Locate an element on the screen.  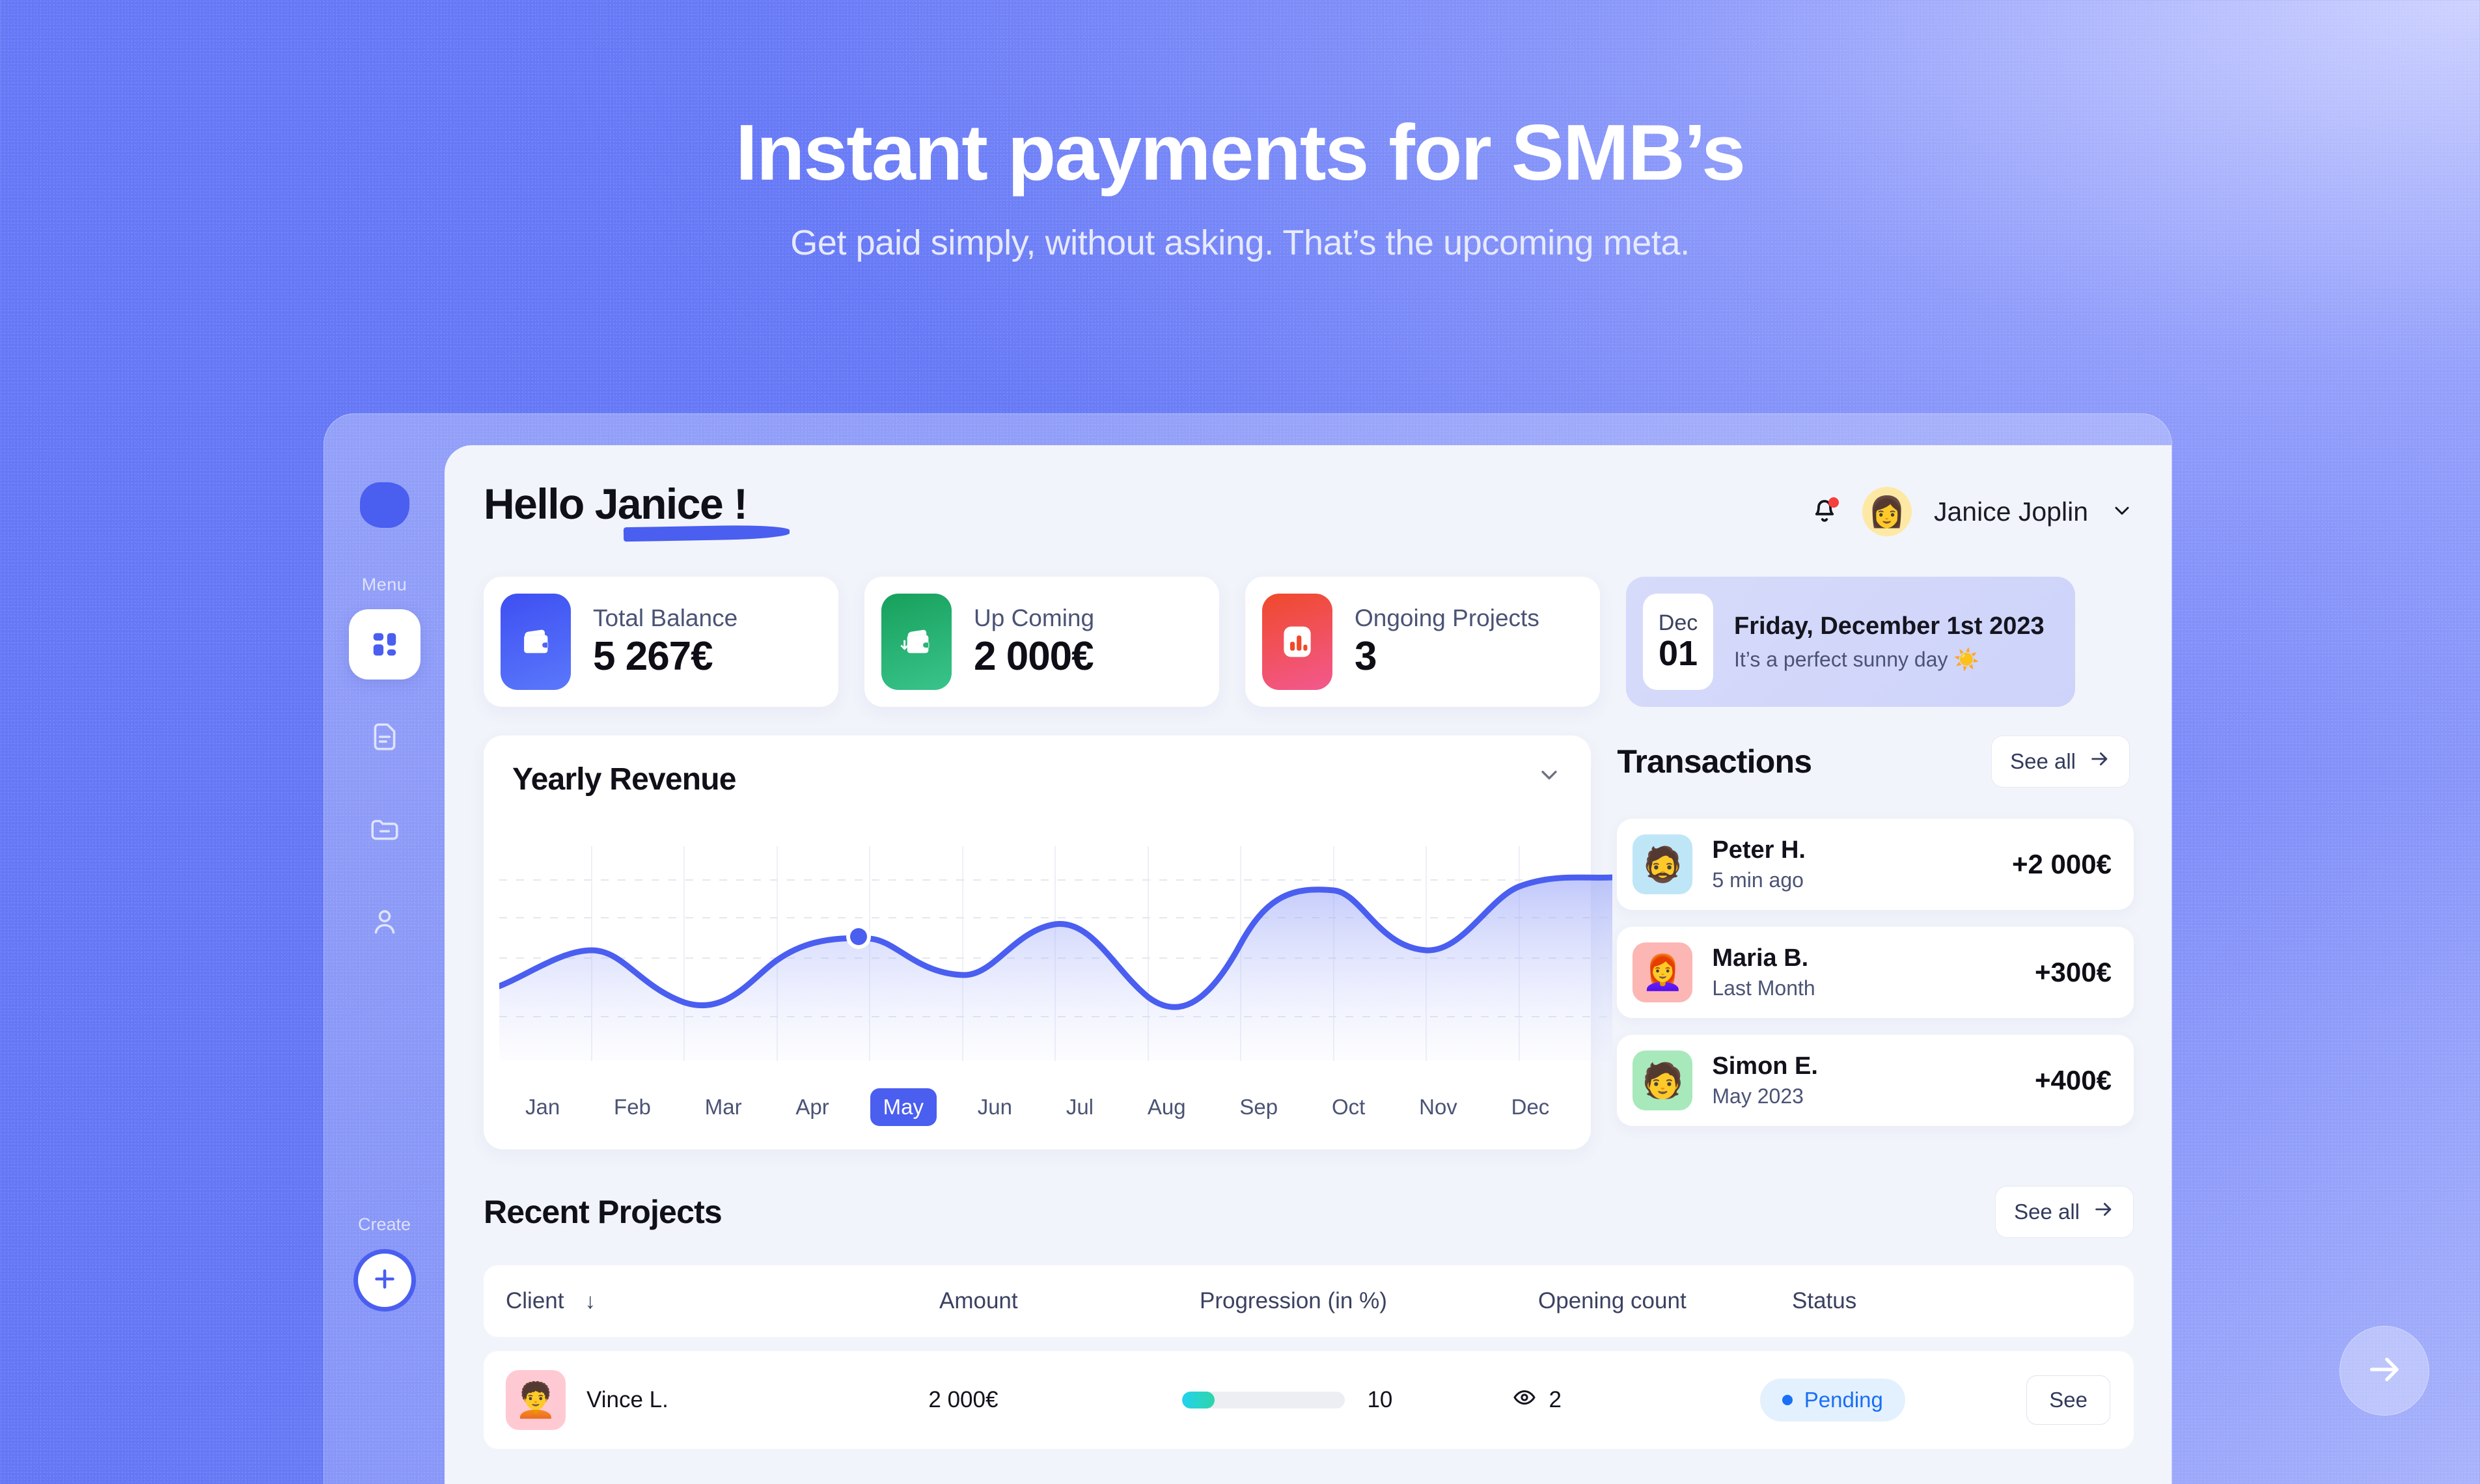
chart-month-may: May is located at coordinates (903, 1107).